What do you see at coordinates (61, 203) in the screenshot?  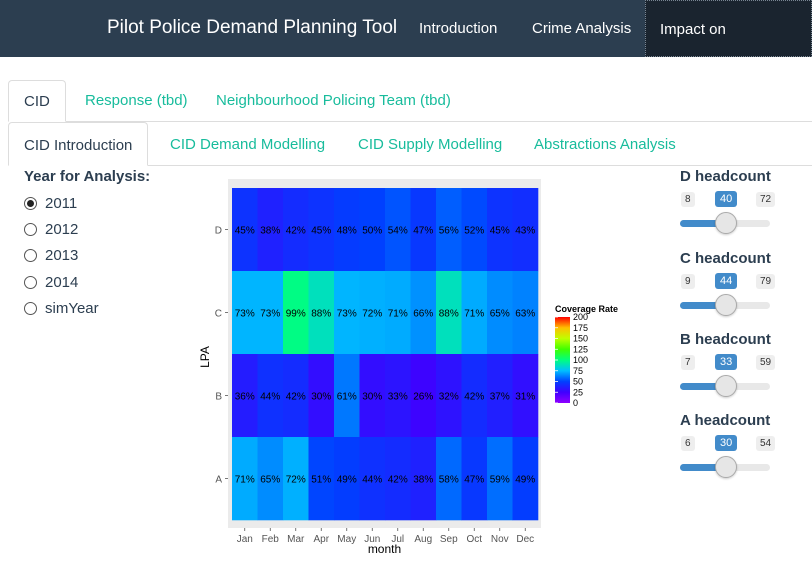 I see `radio-label: 2011` at bounding box center [61, 203].